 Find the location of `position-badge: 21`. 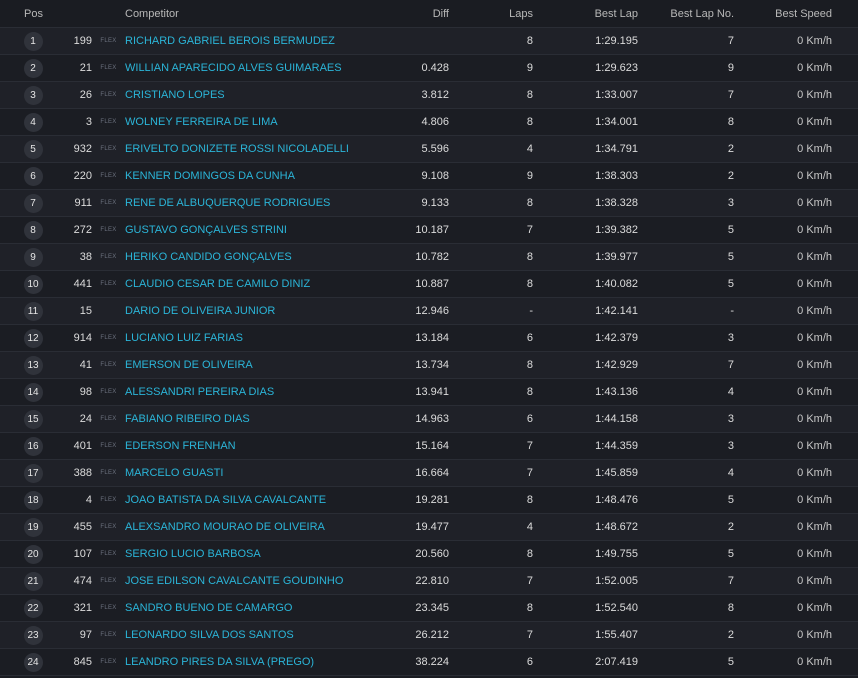

position-badge: 21 is located at coordinates (33, 581).